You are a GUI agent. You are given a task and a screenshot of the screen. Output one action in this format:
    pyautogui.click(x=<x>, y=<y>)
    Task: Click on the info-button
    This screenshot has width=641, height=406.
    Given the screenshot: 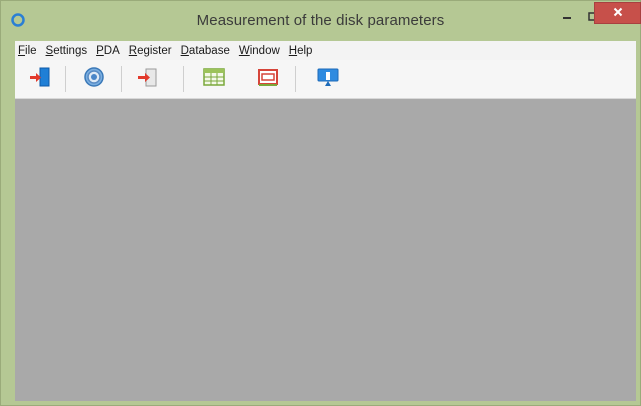 What is the action you would take?
    pyautogui.click(x=328, y=79)
    